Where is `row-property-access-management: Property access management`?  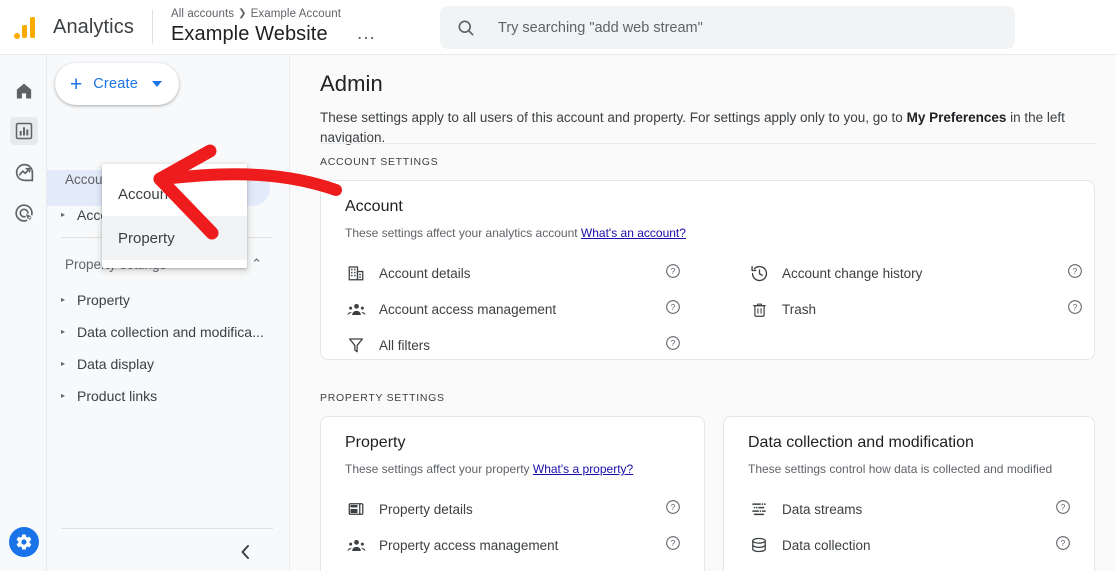 row-property-access-management: Property access management is located at coordinates (451, 545).